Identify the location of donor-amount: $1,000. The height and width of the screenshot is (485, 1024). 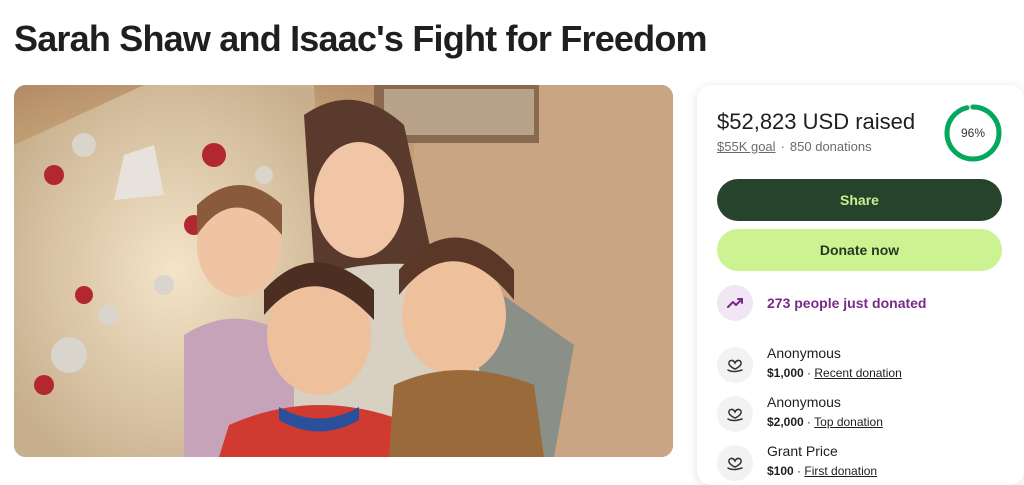
(785, 373).